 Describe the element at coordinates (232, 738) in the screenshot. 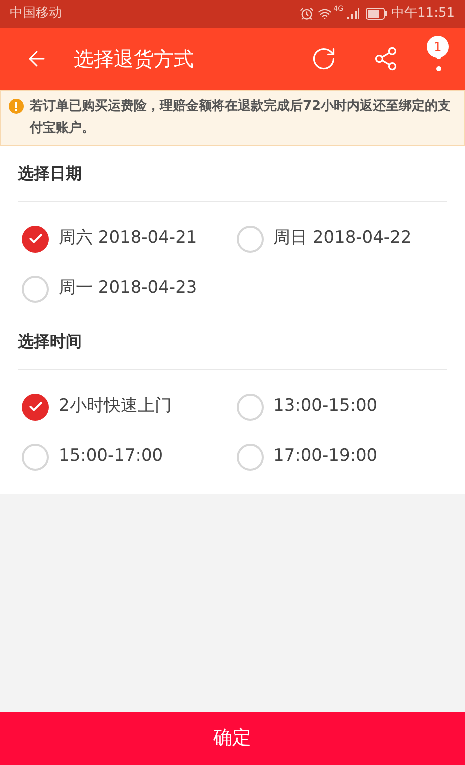

I see `confirm-button: 确定` at that location.